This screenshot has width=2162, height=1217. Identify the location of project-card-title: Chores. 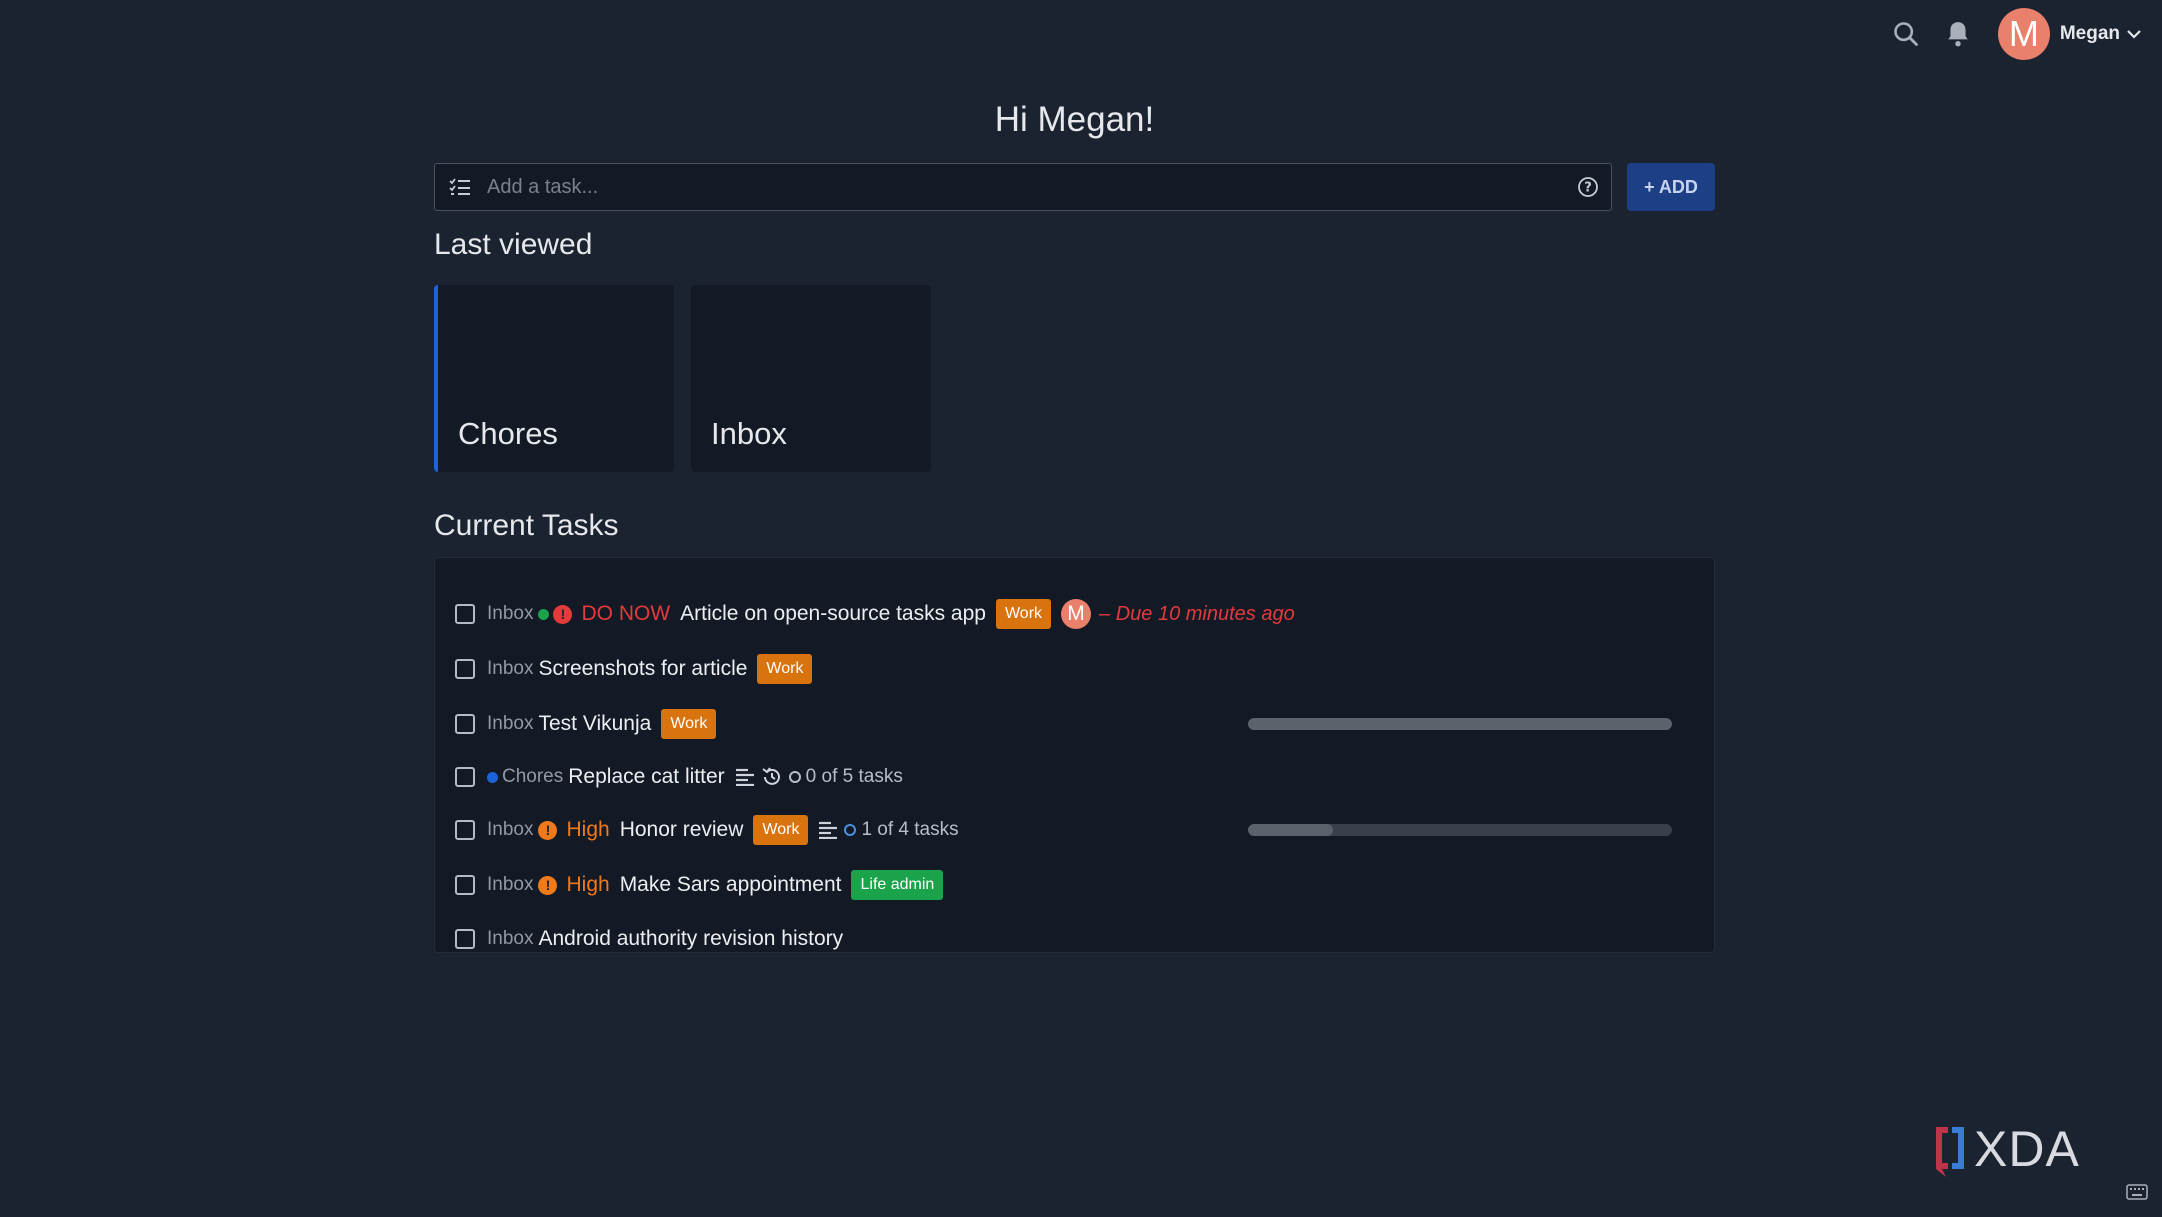
(508, 433).